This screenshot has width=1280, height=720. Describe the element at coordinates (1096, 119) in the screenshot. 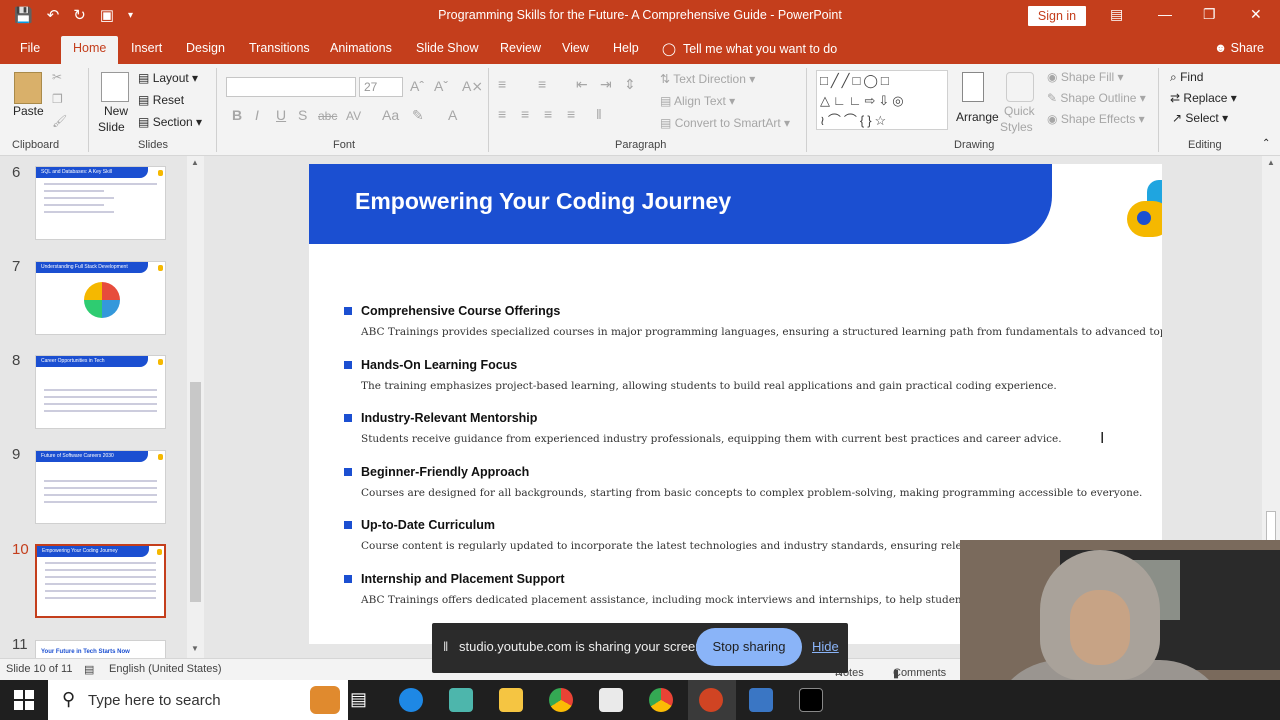

I see `shape-effects-button: ◉ Shape Effects ▾` at that location.